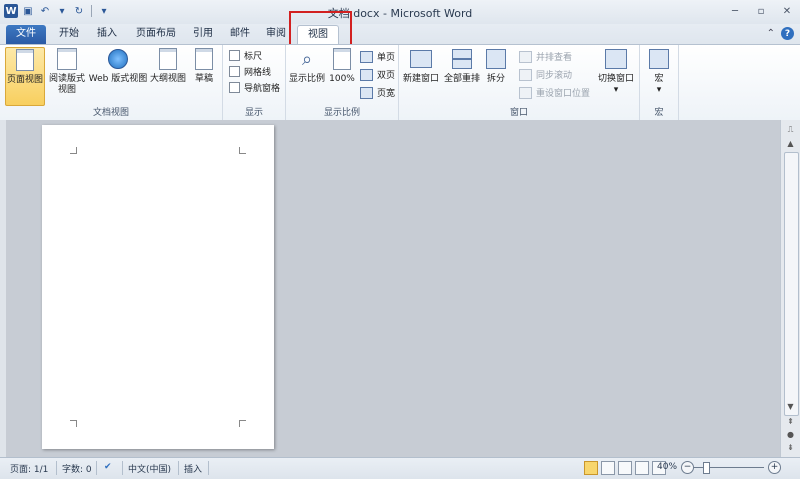 The width and height of the screenshot is (800, 479). What do you see at coordinates (462, 66) in the screenshot?
I see `arrange-all-button: 全部重排` at bounding box center [462, 66].